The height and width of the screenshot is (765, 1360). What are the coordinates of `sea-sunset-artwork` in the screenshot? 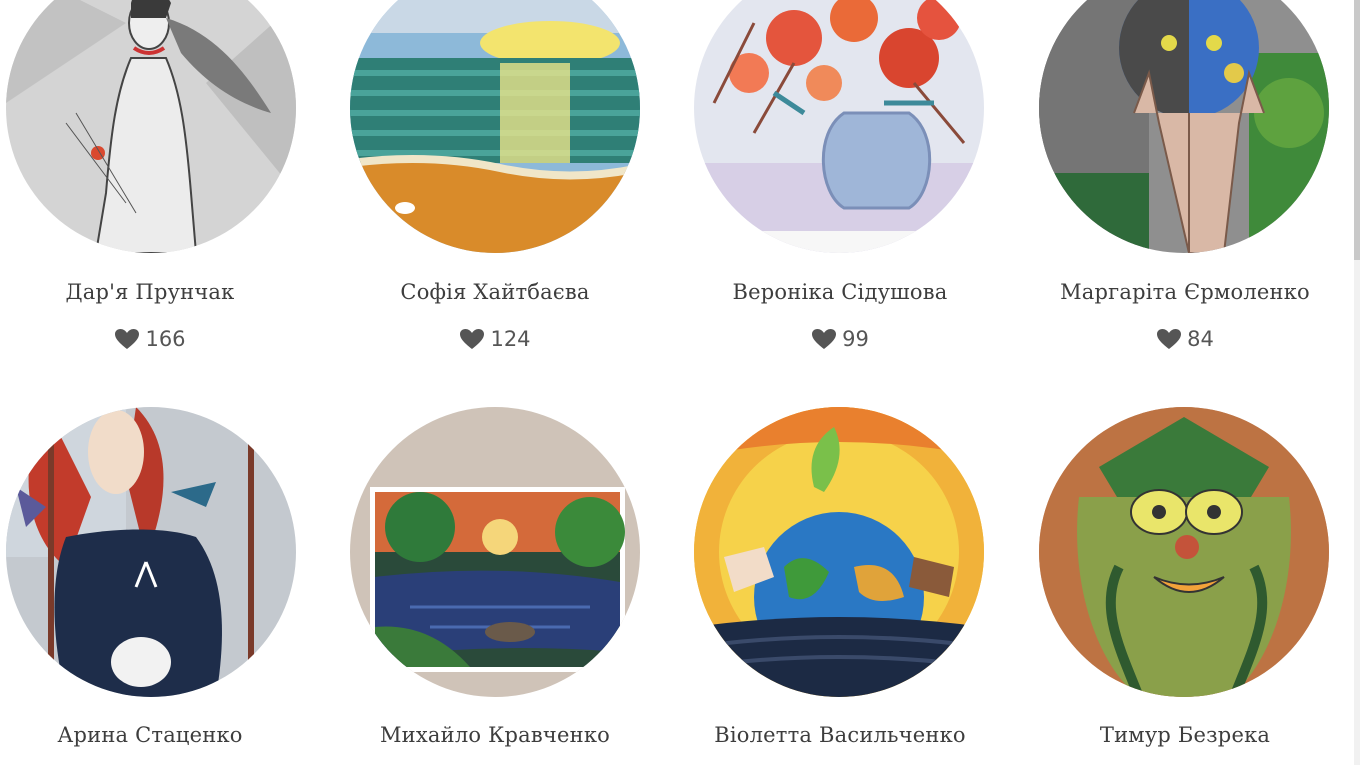 It's located at (495, 126).